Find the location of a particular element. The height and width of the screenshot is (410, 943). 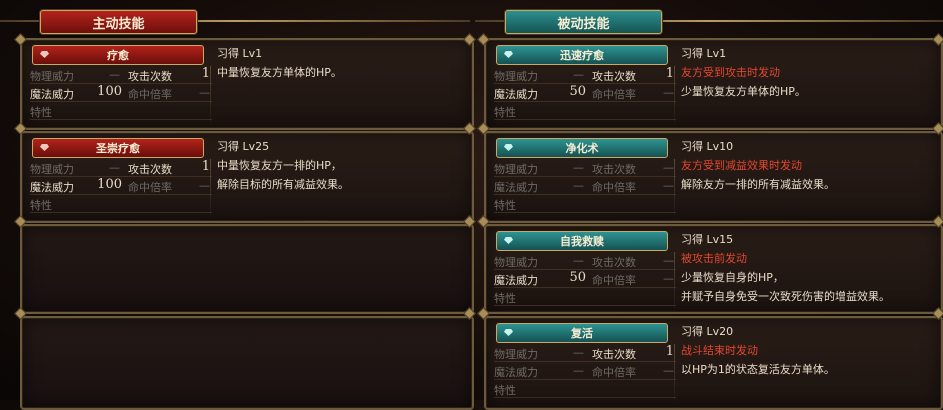

desc-line: 以HP为1的状态复活友方单体。 is located at coordinates (758, 369).